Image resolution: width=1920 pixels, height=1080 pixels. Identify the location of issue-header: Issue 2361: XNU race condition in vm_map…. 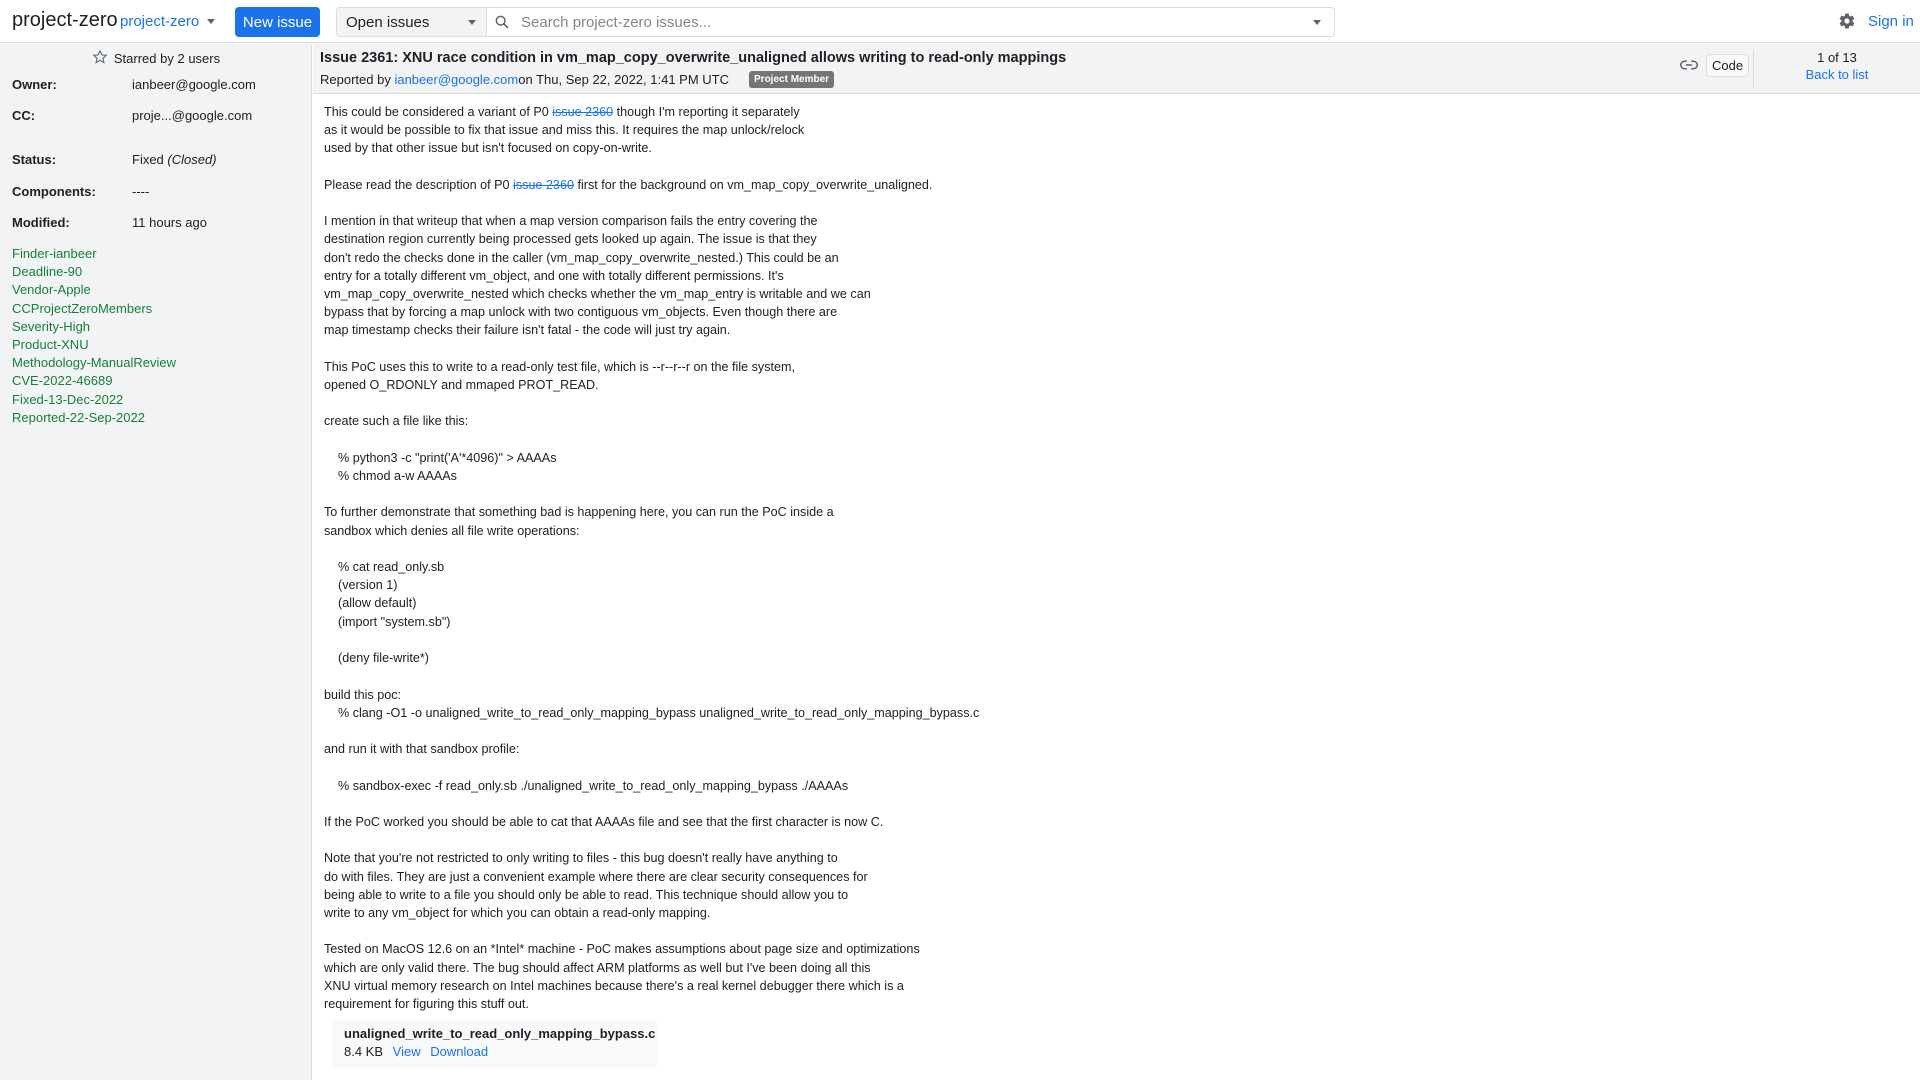
(1116, 69).